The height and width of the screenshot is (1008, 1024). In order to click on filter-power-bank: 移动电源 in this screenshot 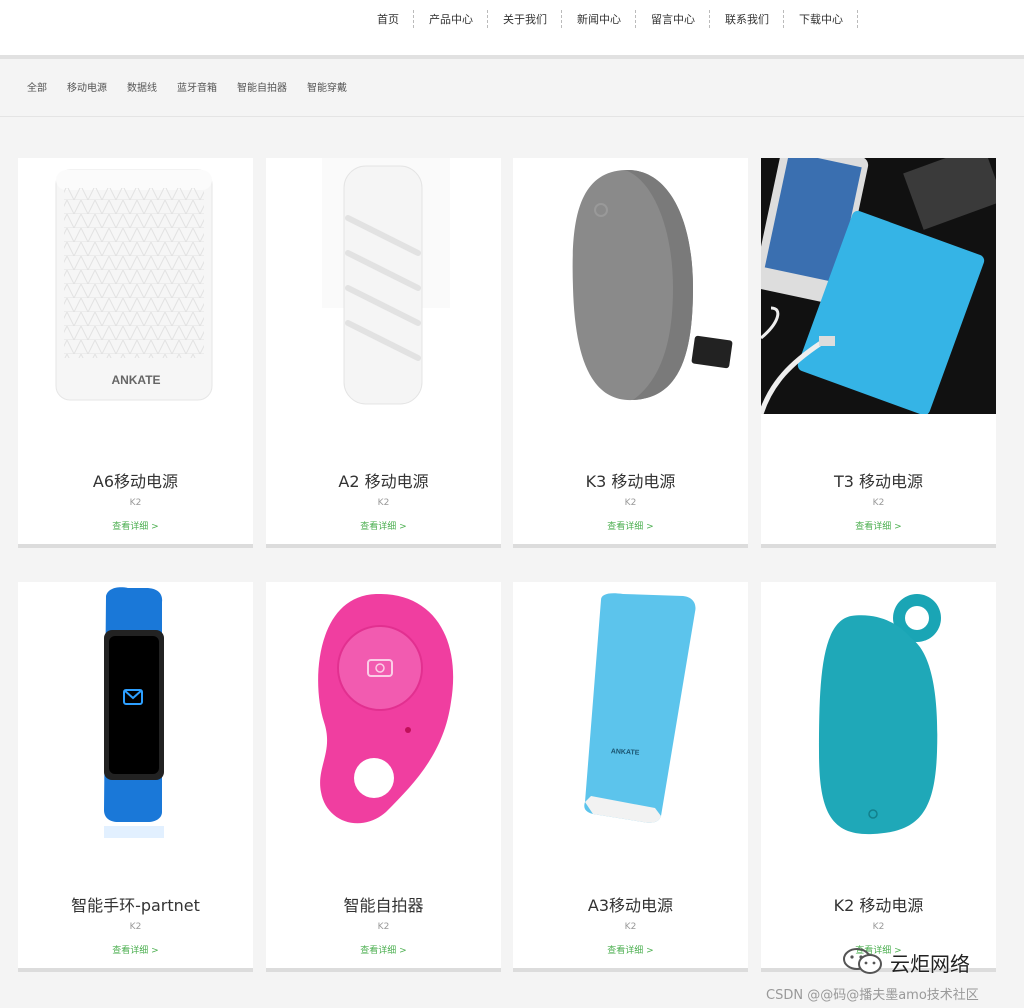, I will do `click(87, 89)`.